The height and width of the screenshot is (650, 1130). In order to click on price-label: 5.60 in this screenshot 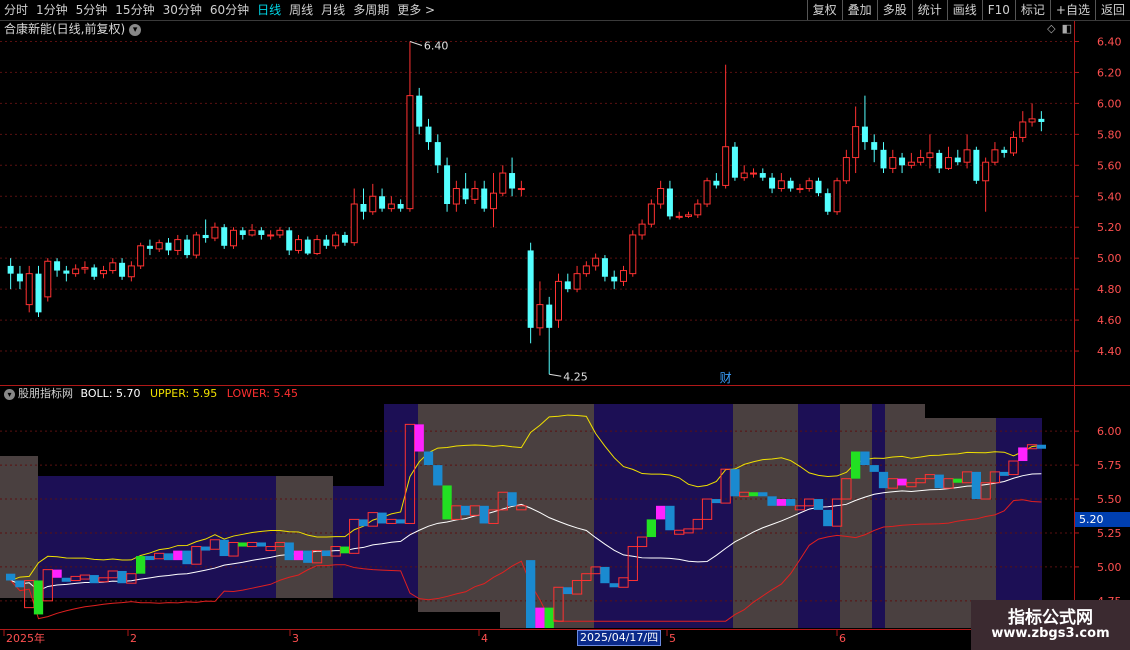, I will do `click(1109, 165)`.